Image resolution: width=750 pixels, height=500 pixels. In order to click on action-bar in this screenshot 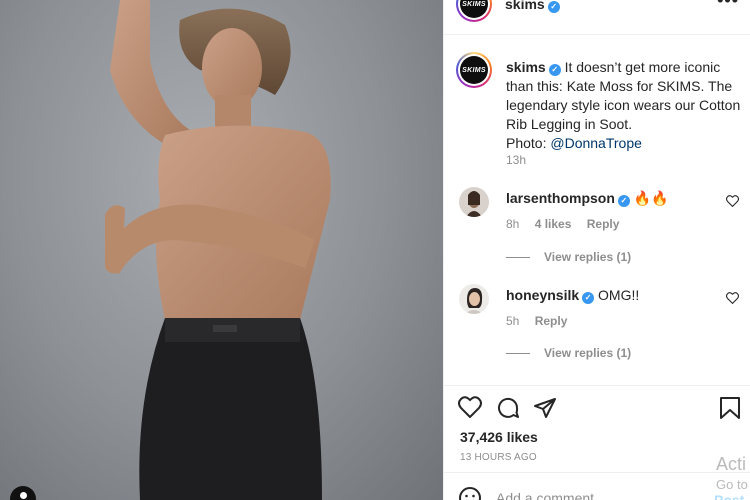, I will do `click(600, 409)`.